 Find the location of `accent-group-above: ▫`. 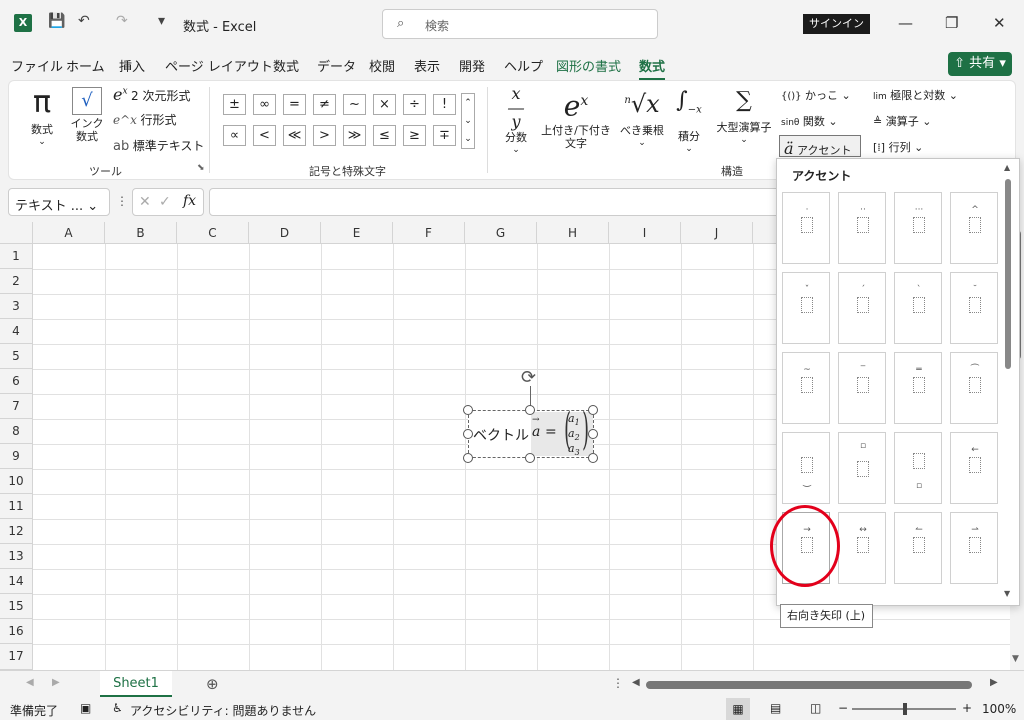

accent-group-above: ▫ is located at coordinates (862, 468).